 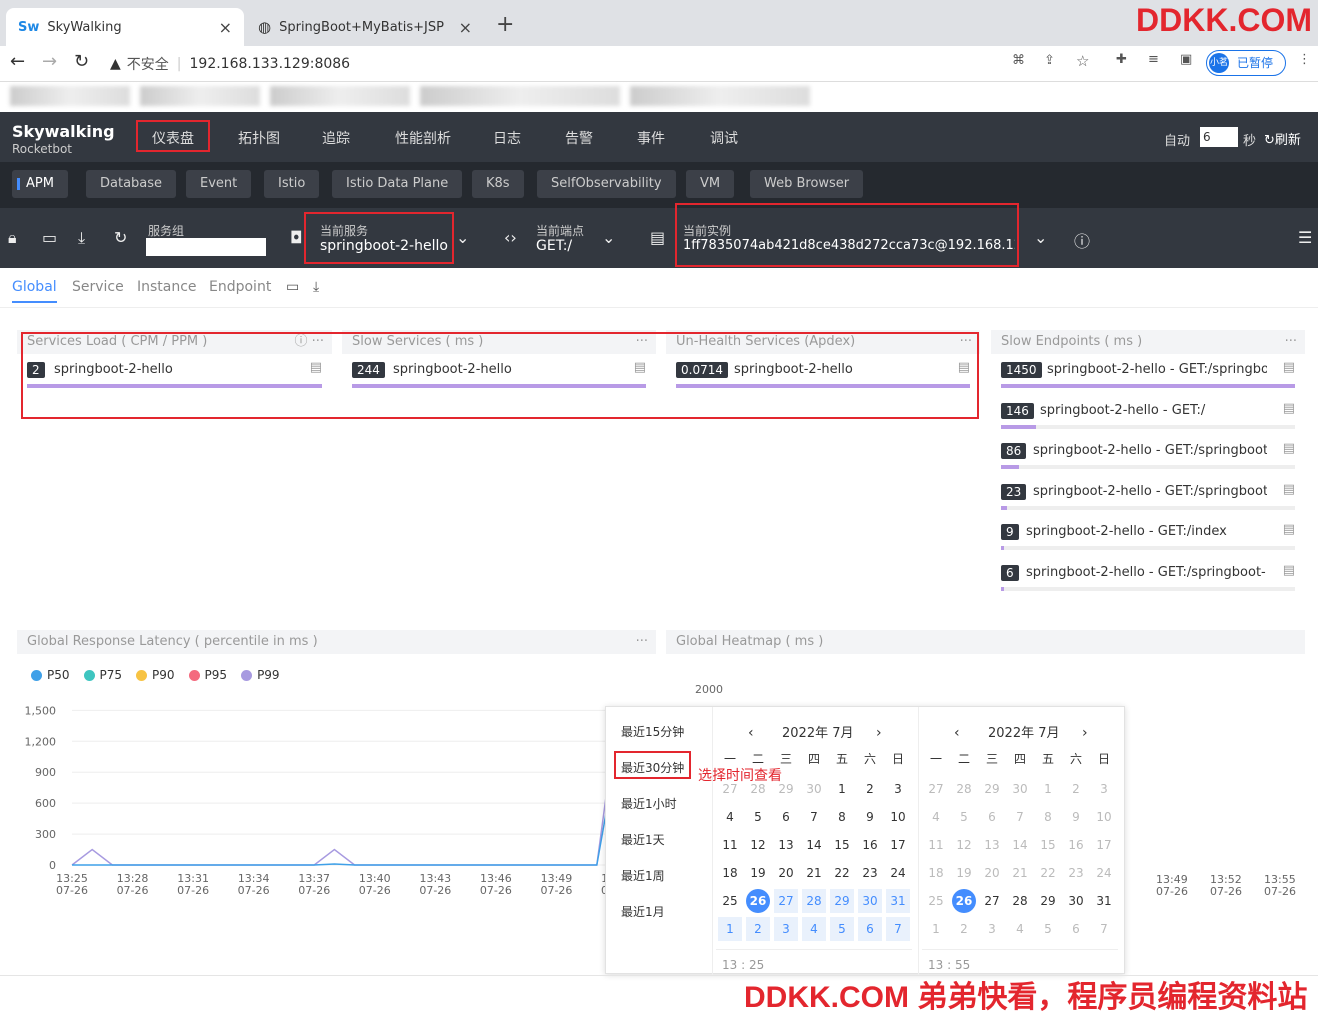 What do you see at coordinates (384, 246) in the screenshot?
I see `service-select: springboot-2-hello` at bounding box center [384, 246].